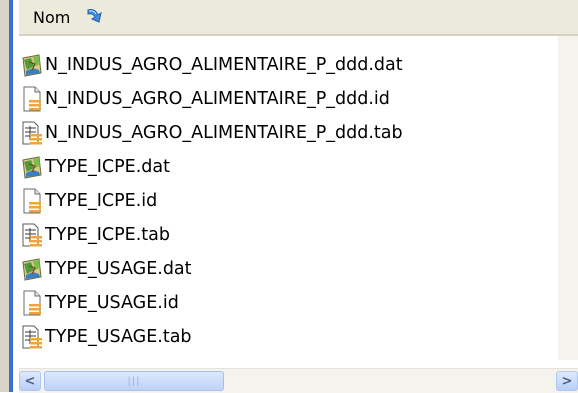 The image size is (578, 393). What do you see at coordinates (118, 269) in the screenshot?
I see `file-name: TYPE_USAGE.dat` at bounding box center [118, 269].